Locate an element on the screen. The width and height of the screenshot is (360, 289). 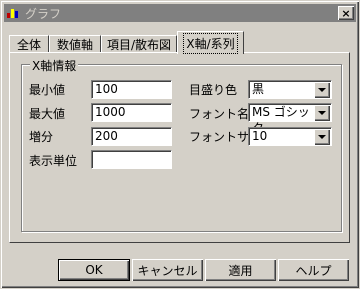
apply-button: 適用 is located at coordinates (240, 270).